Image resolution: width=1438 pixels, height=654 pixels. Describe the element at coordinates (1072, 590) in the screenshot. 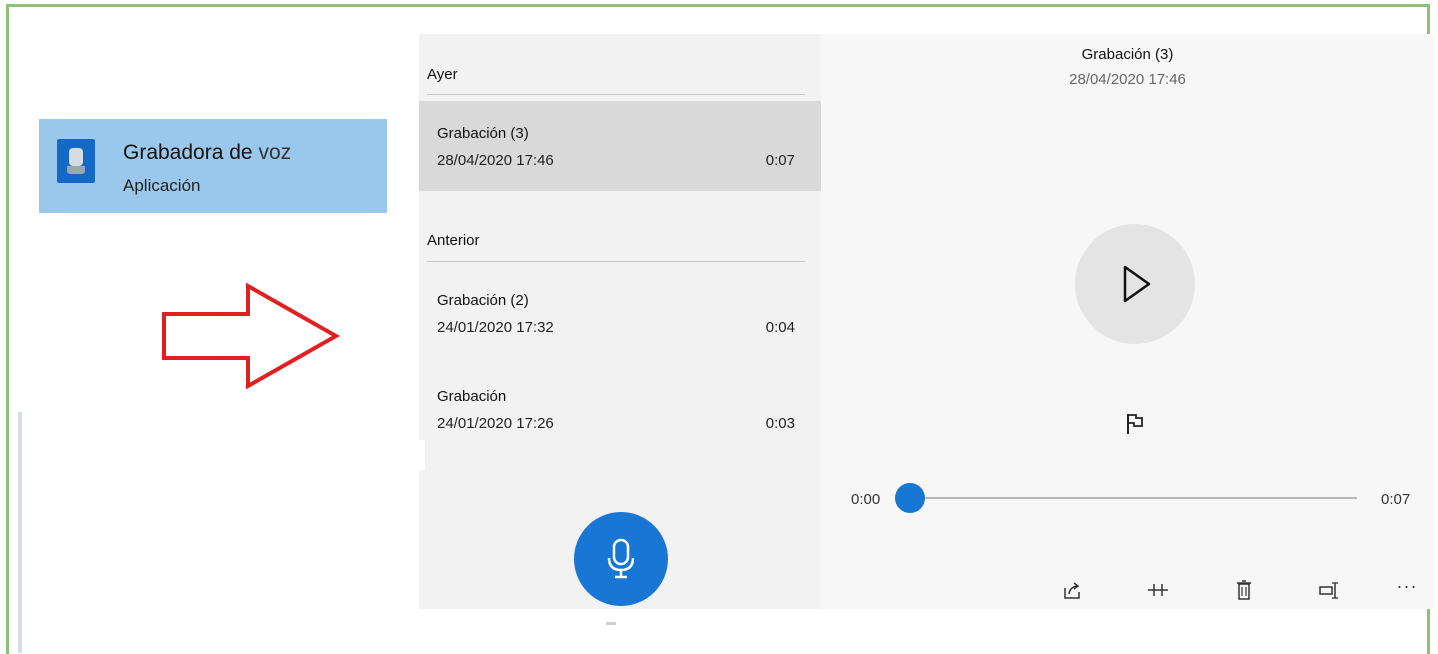

I see `share-icon` at that location.